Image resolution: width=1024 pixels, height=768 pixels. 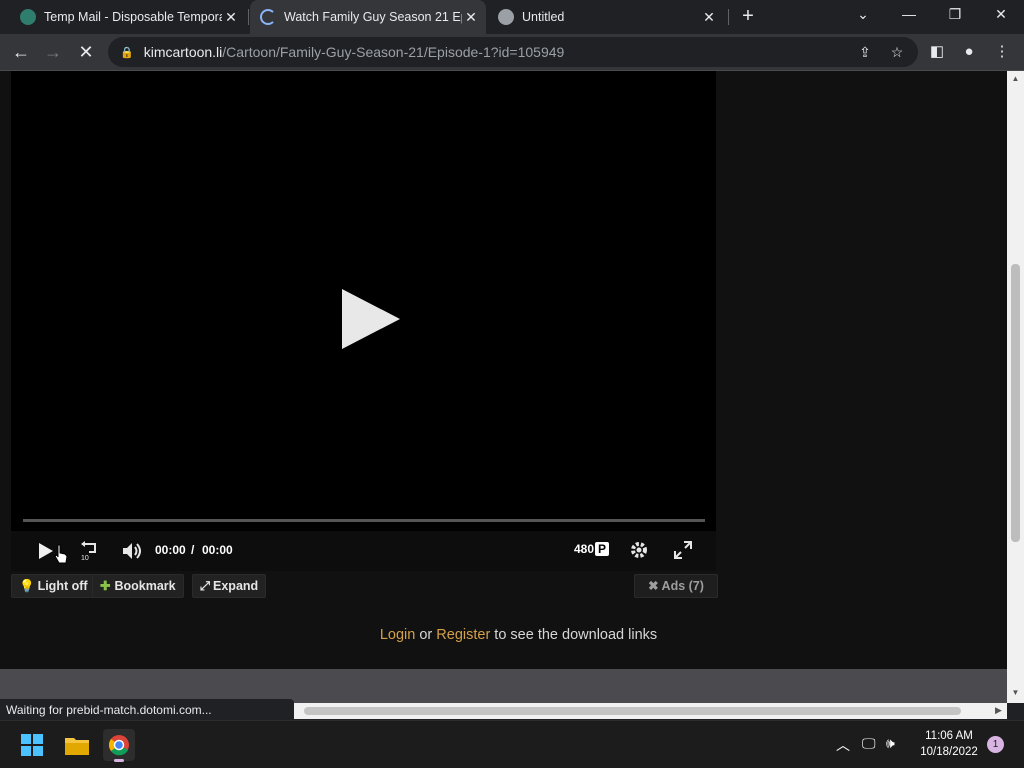 What do you see at coordinates (205, 586) in the screenshot?
I see `expand-arrows-icon: ⤢` at bounding box center [205, 586].